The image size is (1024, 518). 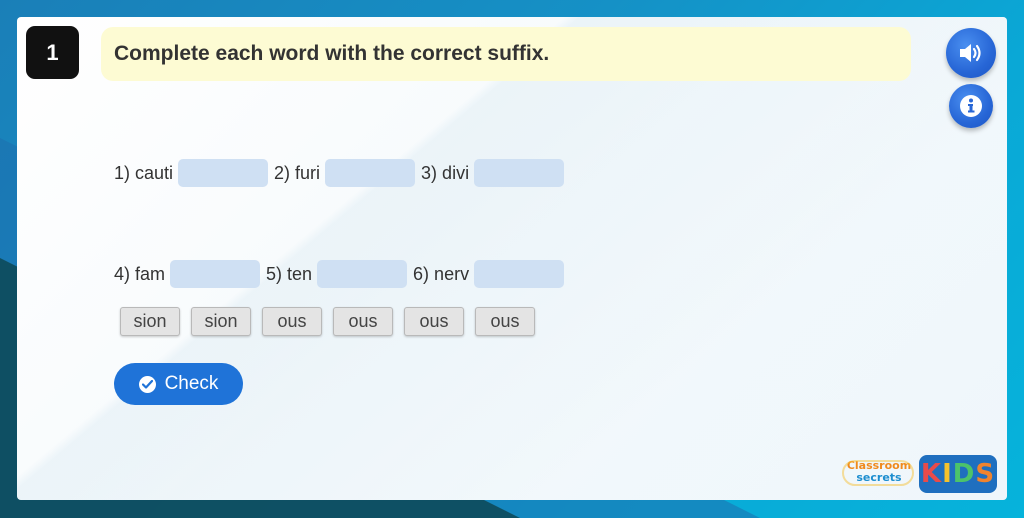 I want to click on word-stem: 1) cauti, so click(x=144, y=172).